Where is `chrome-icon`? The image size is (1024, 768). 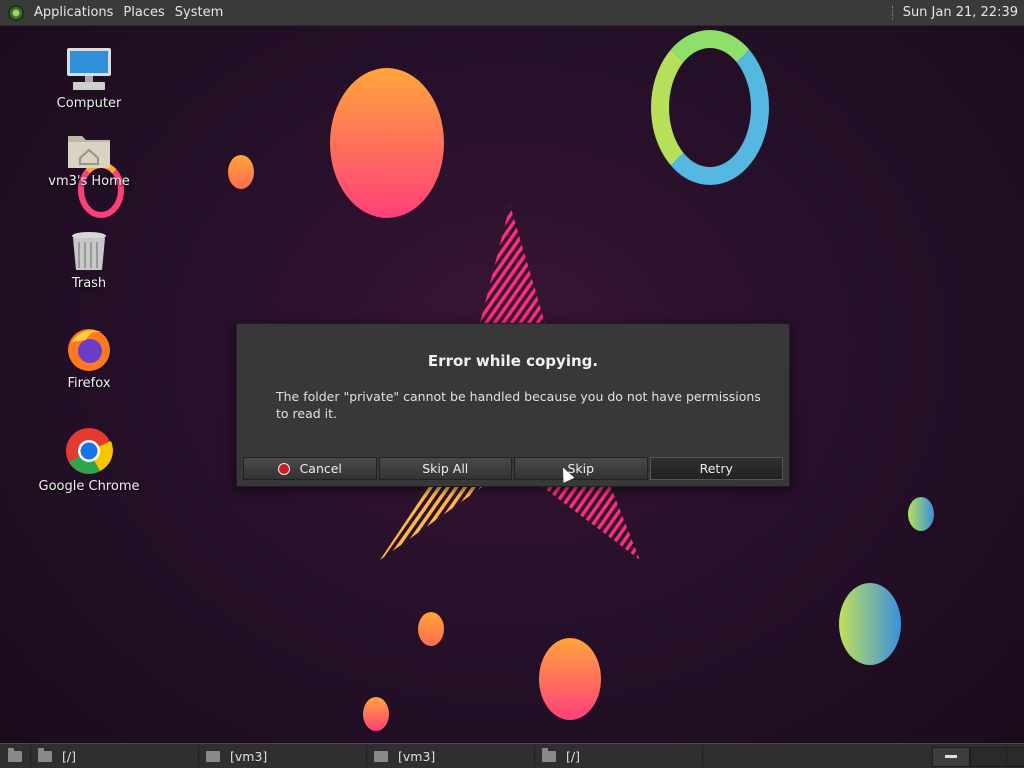 chrome-icon is located at coordinates (89, 451).